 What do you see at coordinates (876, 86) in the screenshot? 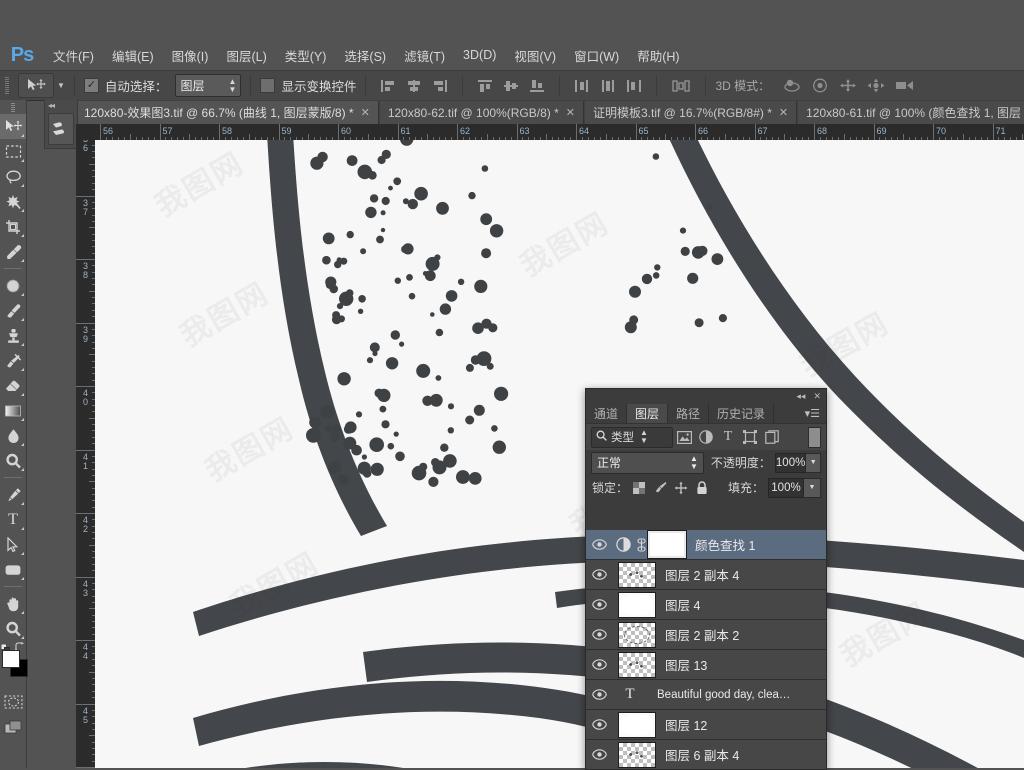
I see `slide-3d-object-icon` at bounding box center [876, 86].